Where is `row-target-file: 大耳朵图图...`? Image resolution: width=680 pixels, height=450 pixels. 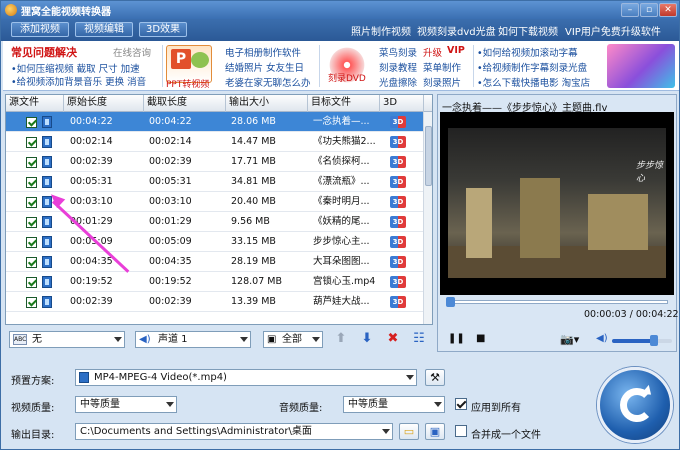
row-target-file: 大耳朵图图... is located at coordinates (349, 262).